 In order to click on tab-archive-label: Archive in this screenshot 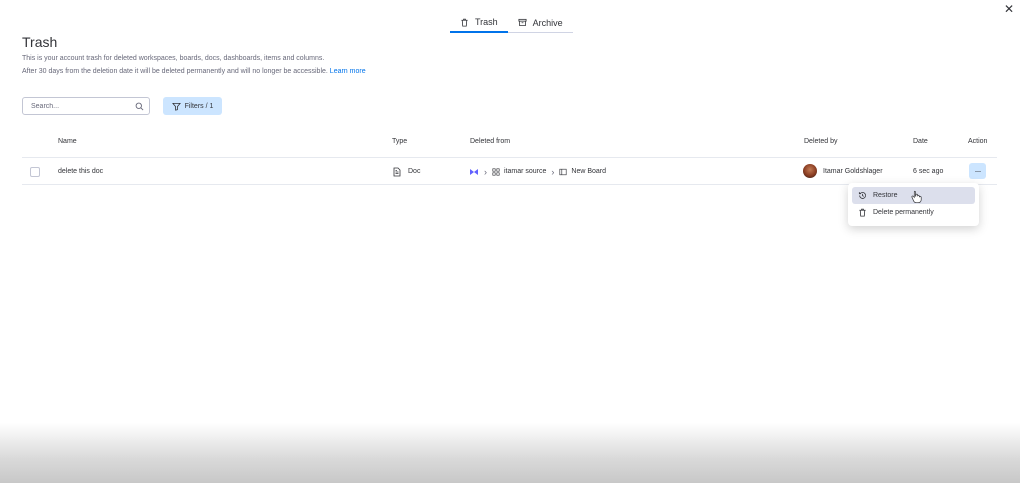, I will do `click(547, 22)`.